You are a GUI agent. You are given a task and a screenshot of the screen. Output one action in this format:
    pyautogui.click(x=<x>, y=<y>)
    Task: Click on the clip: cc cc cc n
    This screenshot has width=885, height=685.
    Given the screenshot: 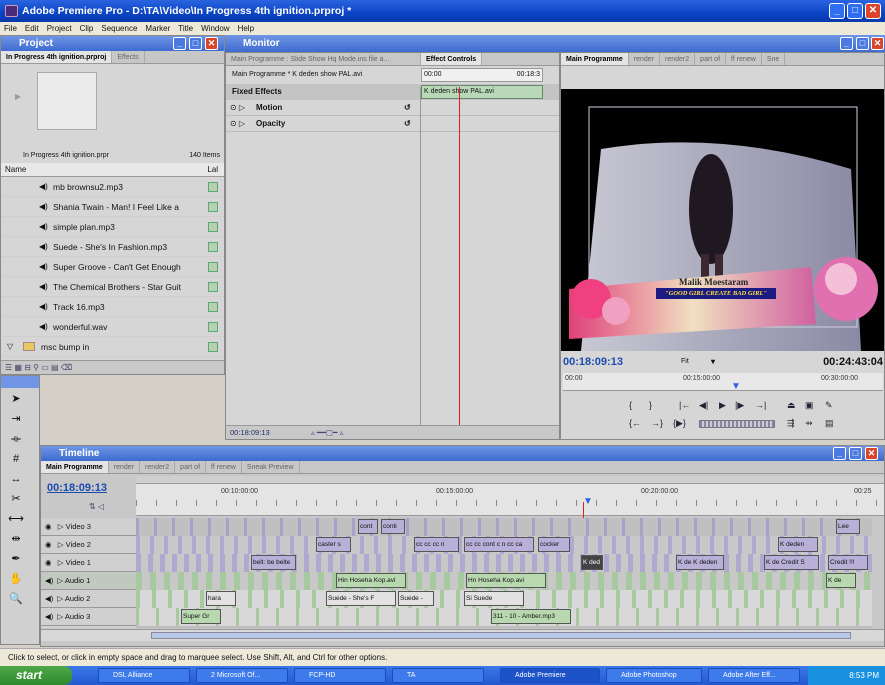 What is the action you would take?
    pyautogui.click(x=436, y=544)
    